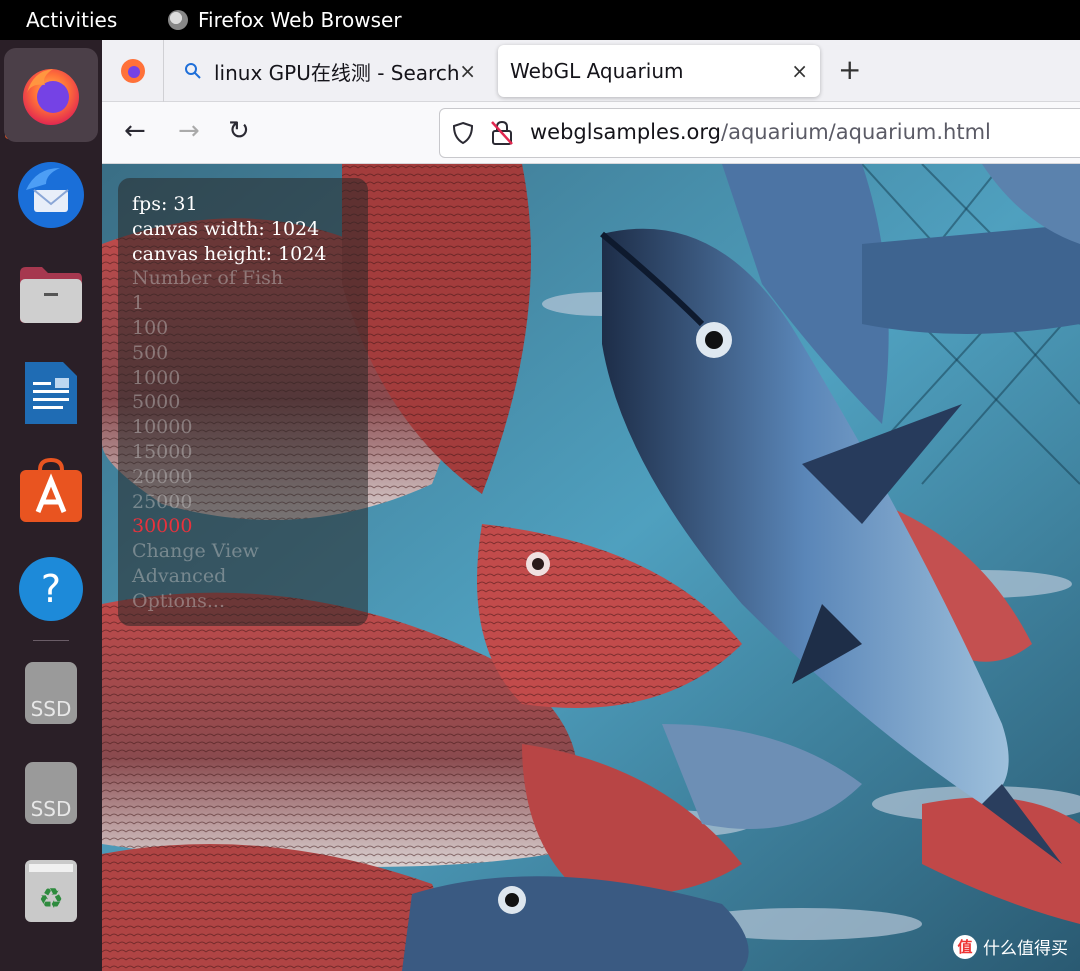 This screenshot has width=1080, height=971. What do you see at coordinates (229, 253) in the screenshot?
I see `canvas-height-readout: canvas height: 1024` at bounding box center [229, 253].